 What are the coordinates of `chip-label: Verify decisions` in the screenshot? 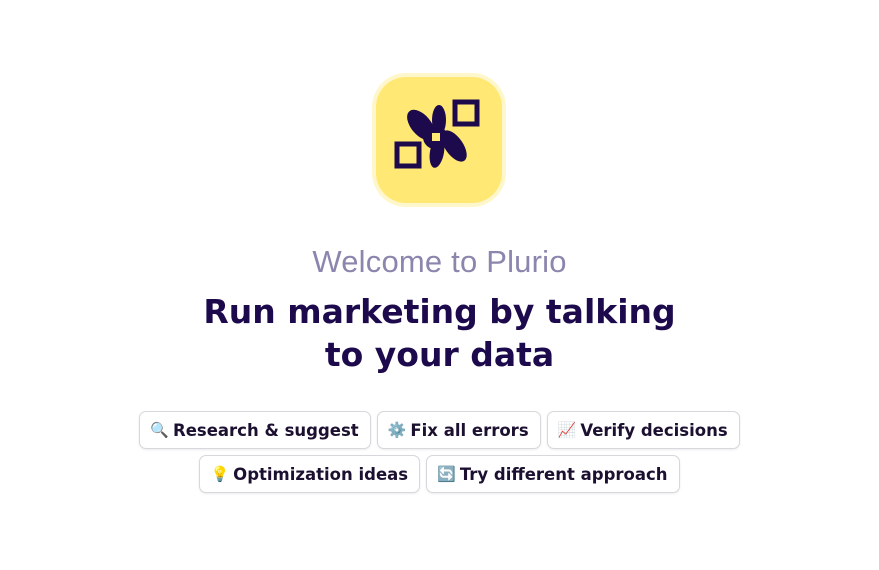 It's located at (654, 430).